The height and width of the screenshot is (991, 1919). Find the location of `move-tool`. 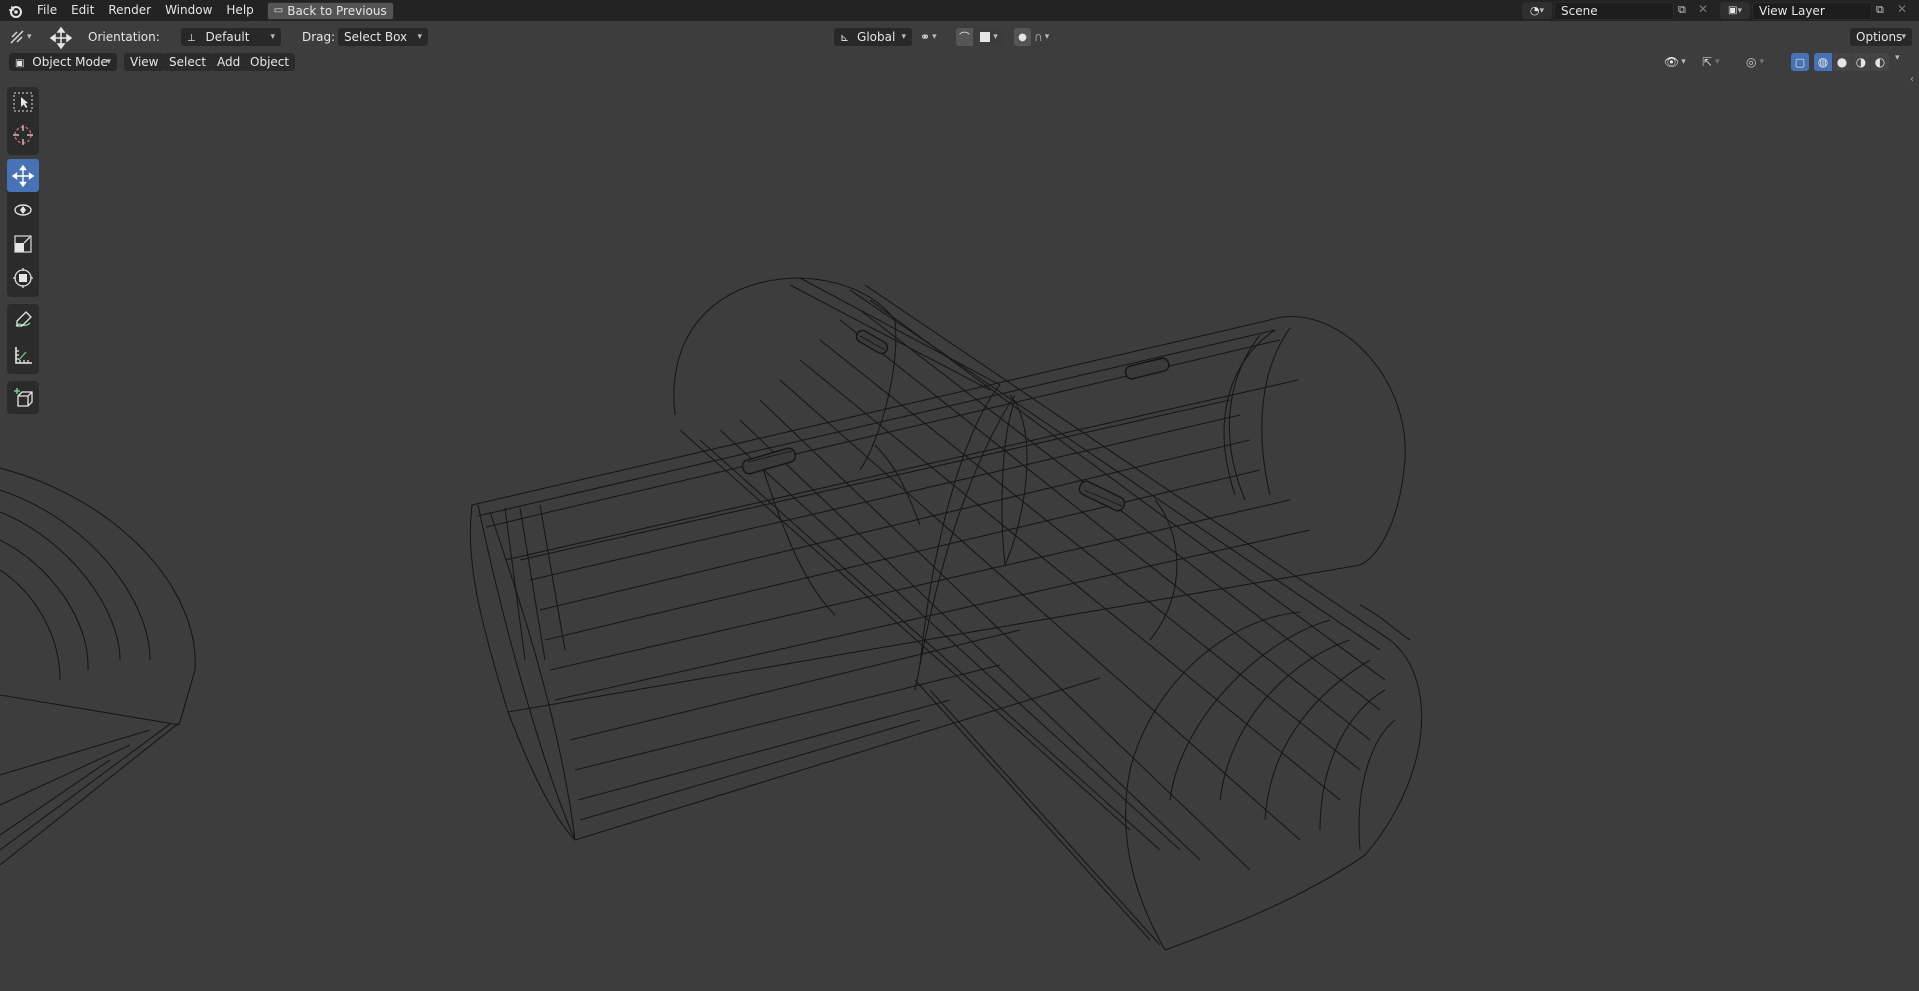

move-tool is located at coordinates (23, 175).